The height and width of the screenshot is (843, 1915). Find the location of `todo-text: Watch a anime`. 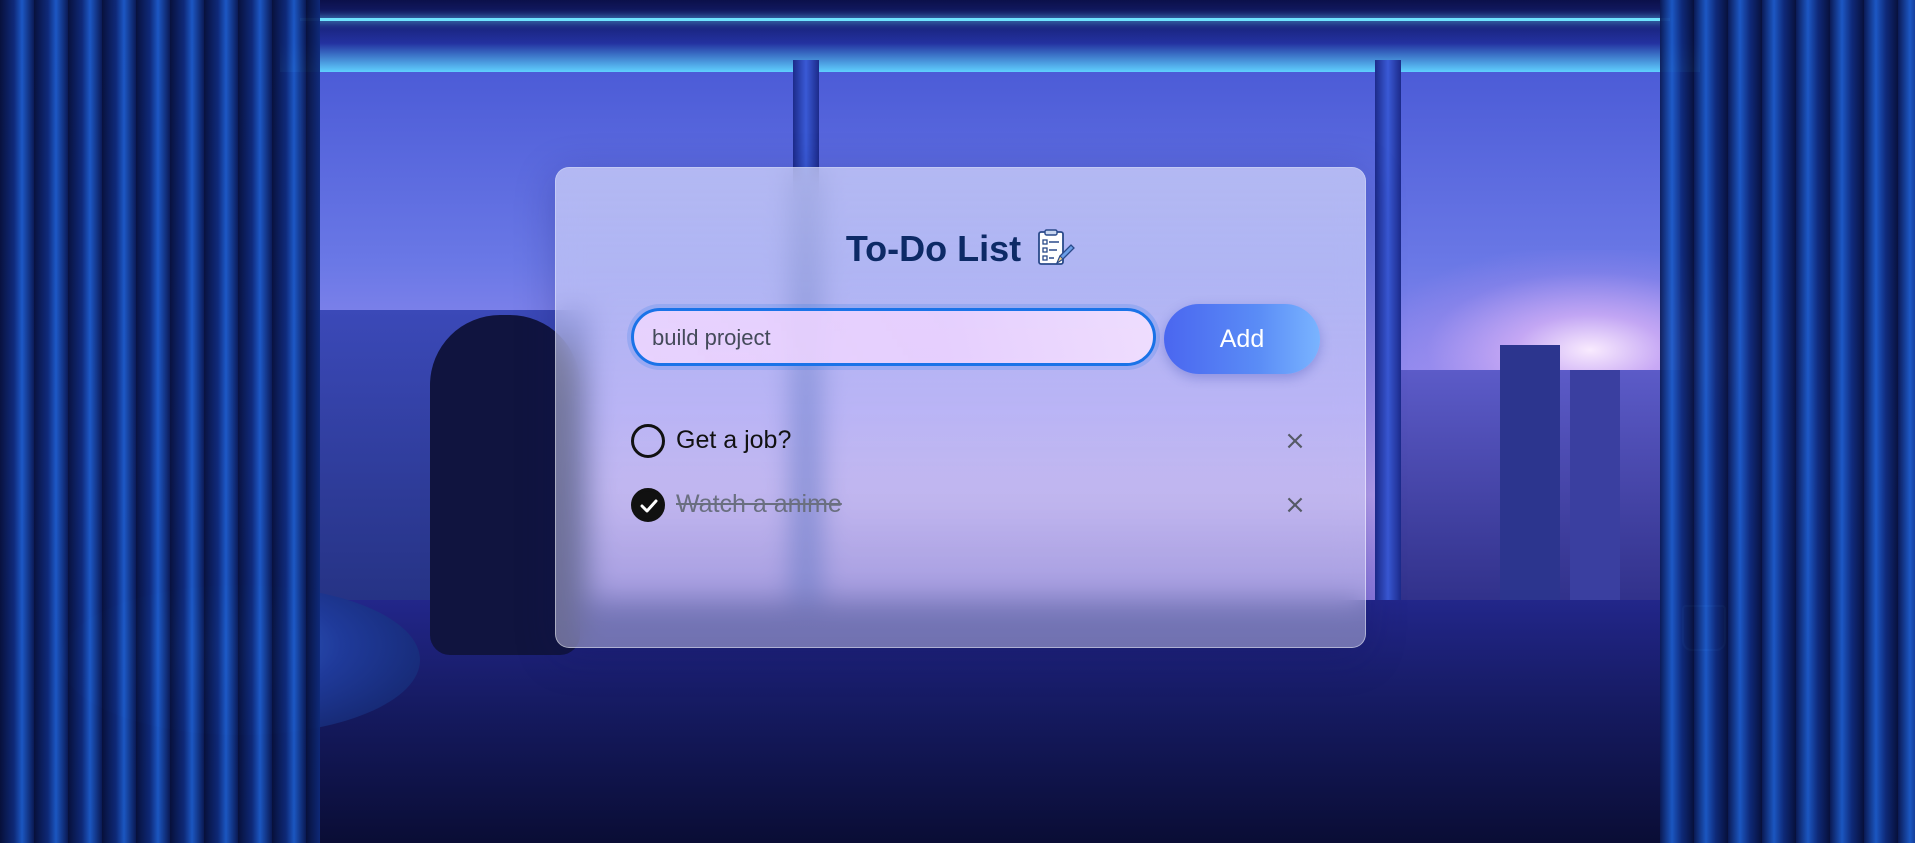

todo-text: Watch a anime is located at coordinates (759, 504).